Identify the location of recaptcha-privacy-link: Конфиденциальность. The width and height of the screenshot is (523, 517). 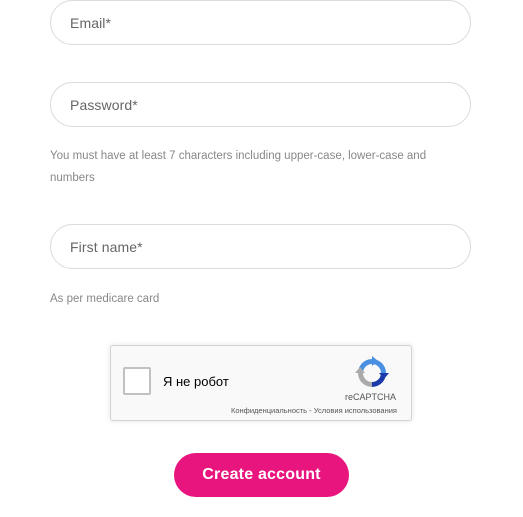
(269, 410).